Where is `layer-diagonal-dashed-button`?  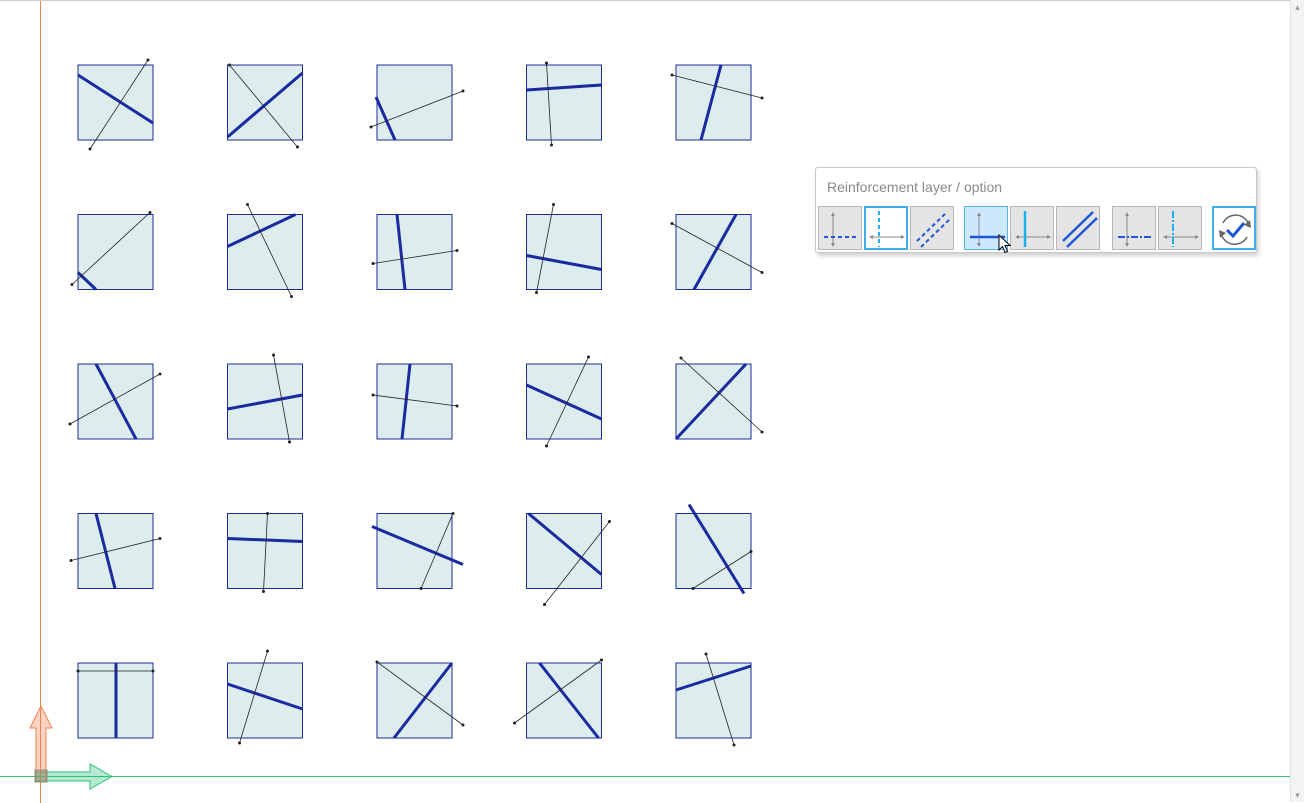
layer-diagonal-dashed-button is located at coordinates (932, 228).